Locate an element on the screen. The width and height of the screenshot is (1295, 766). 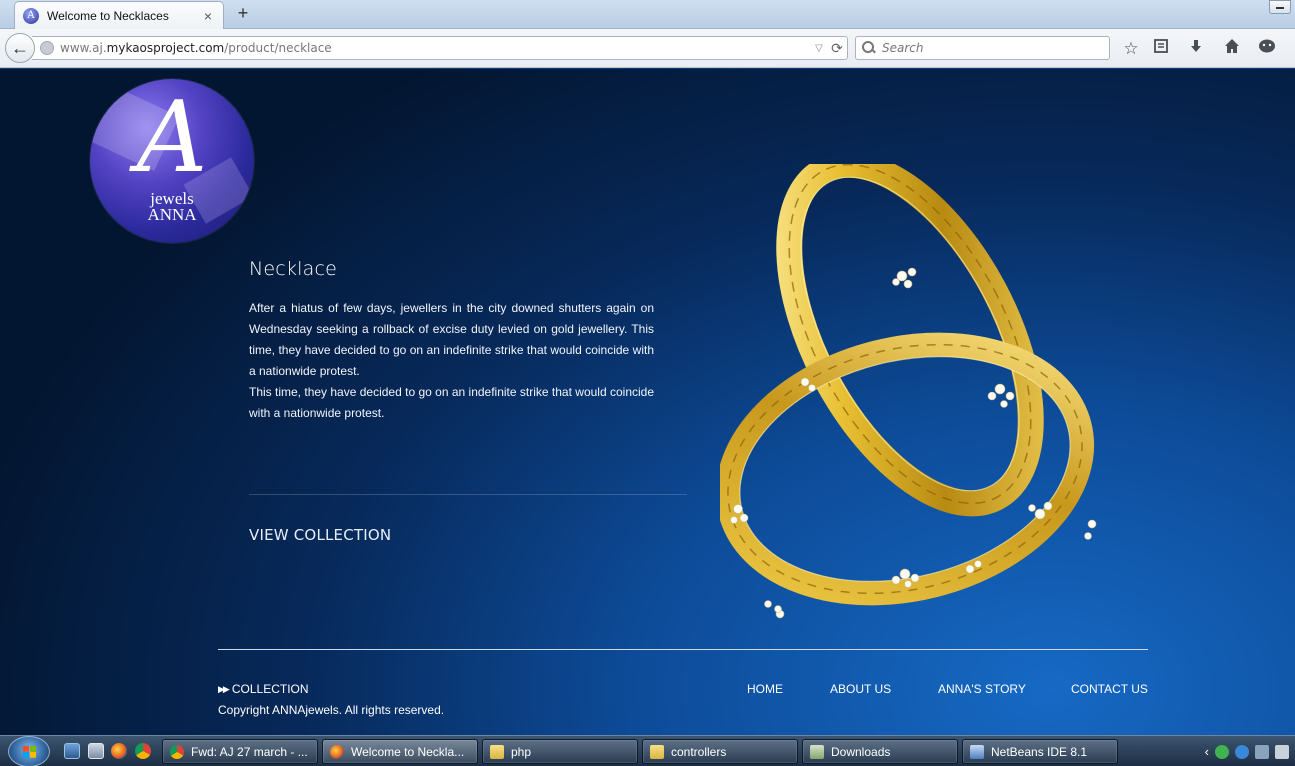
anna-jewels-logo: A jewels ANNA is located at coordinates (172, 161).